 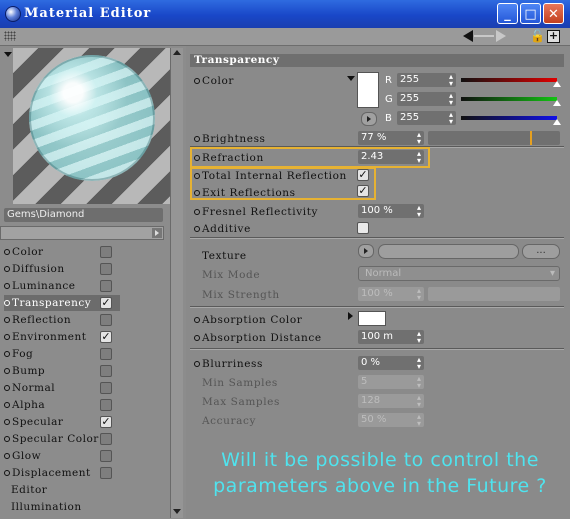 What do you see at coordinates (55, 439) in the screenshot?
I see `channel-label: Specular Color` at bounding box center [55, 439].